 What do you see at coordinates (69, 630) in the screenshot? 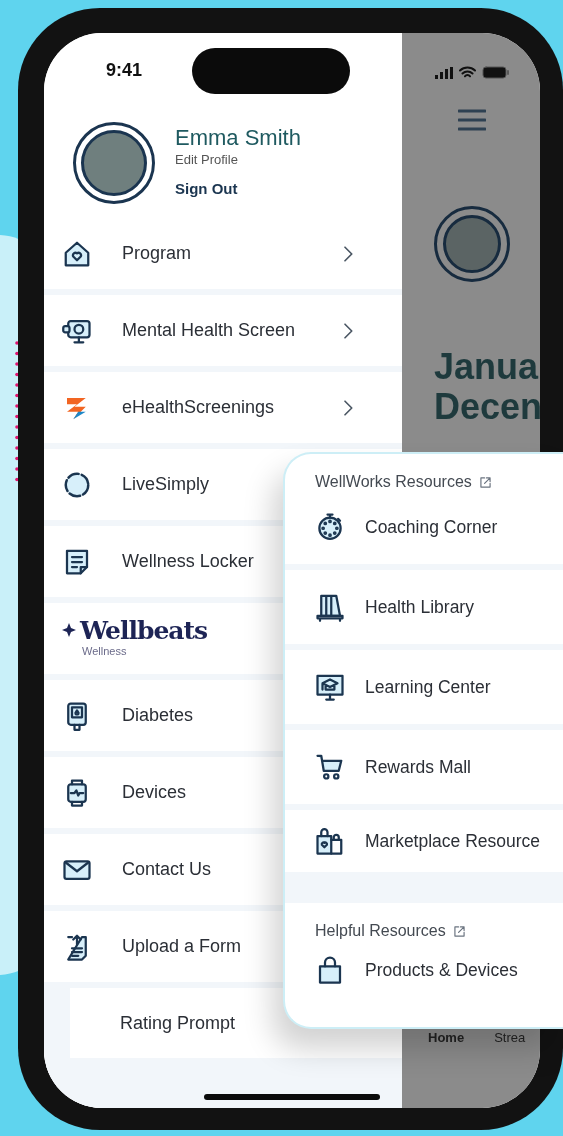
I see `diamond-icon` at bounding box center [69, 630].